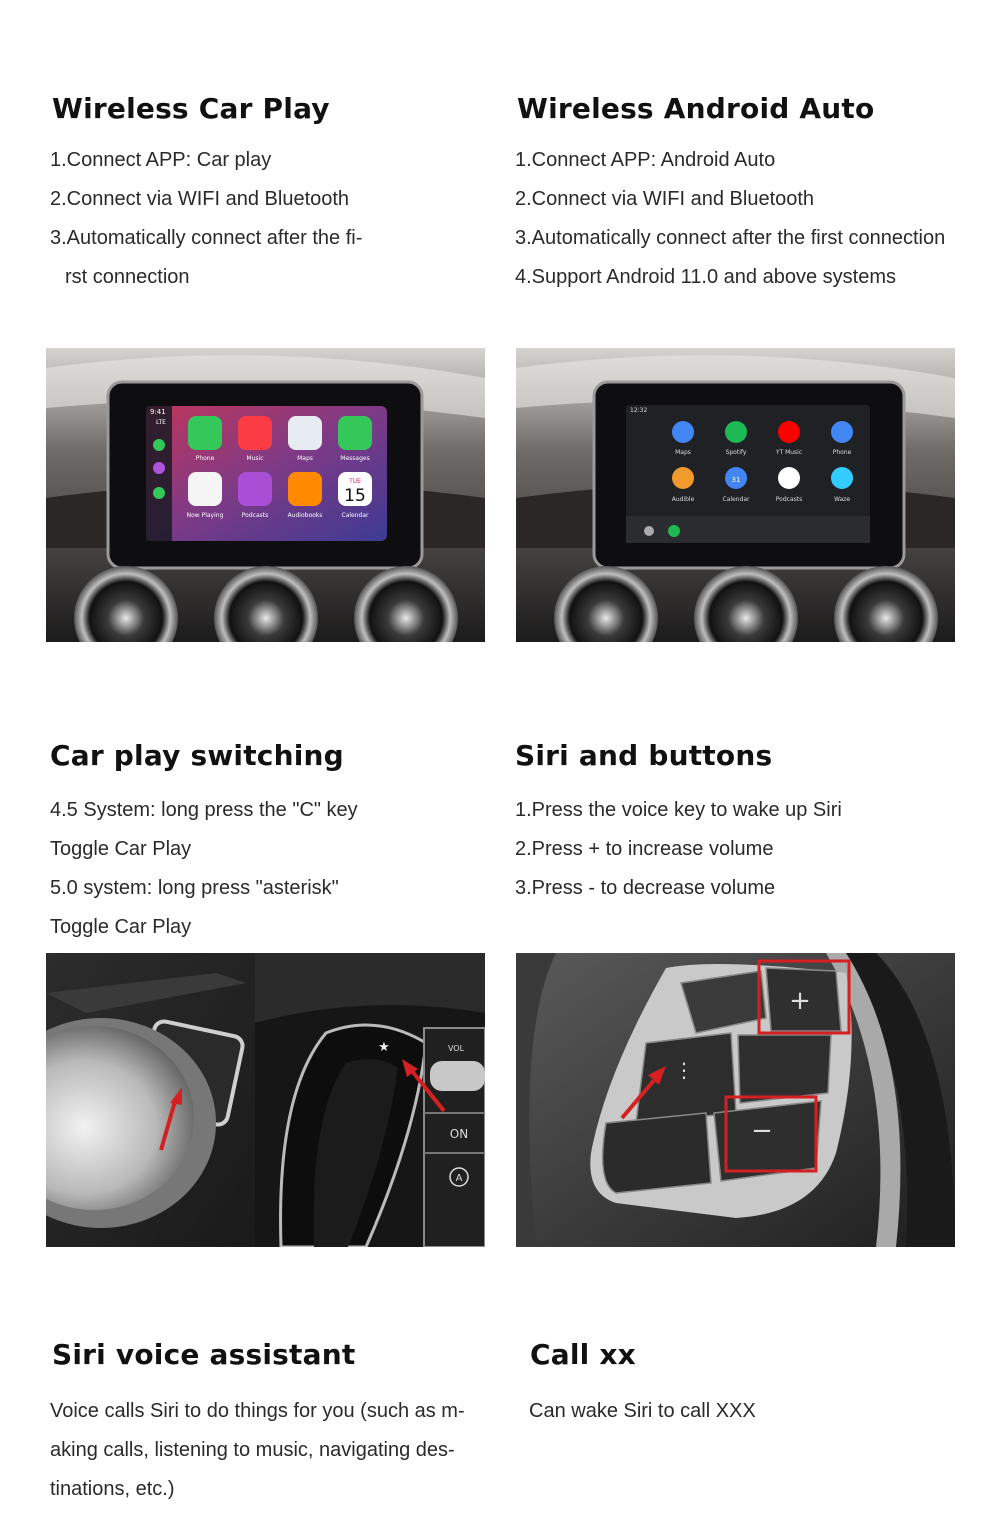 The image size is (1000, 1532). Describe the element at coordinates (161, 160) in the screenshot. I see `carplay-line-1: 1.Connect APP: Car play` at that location.